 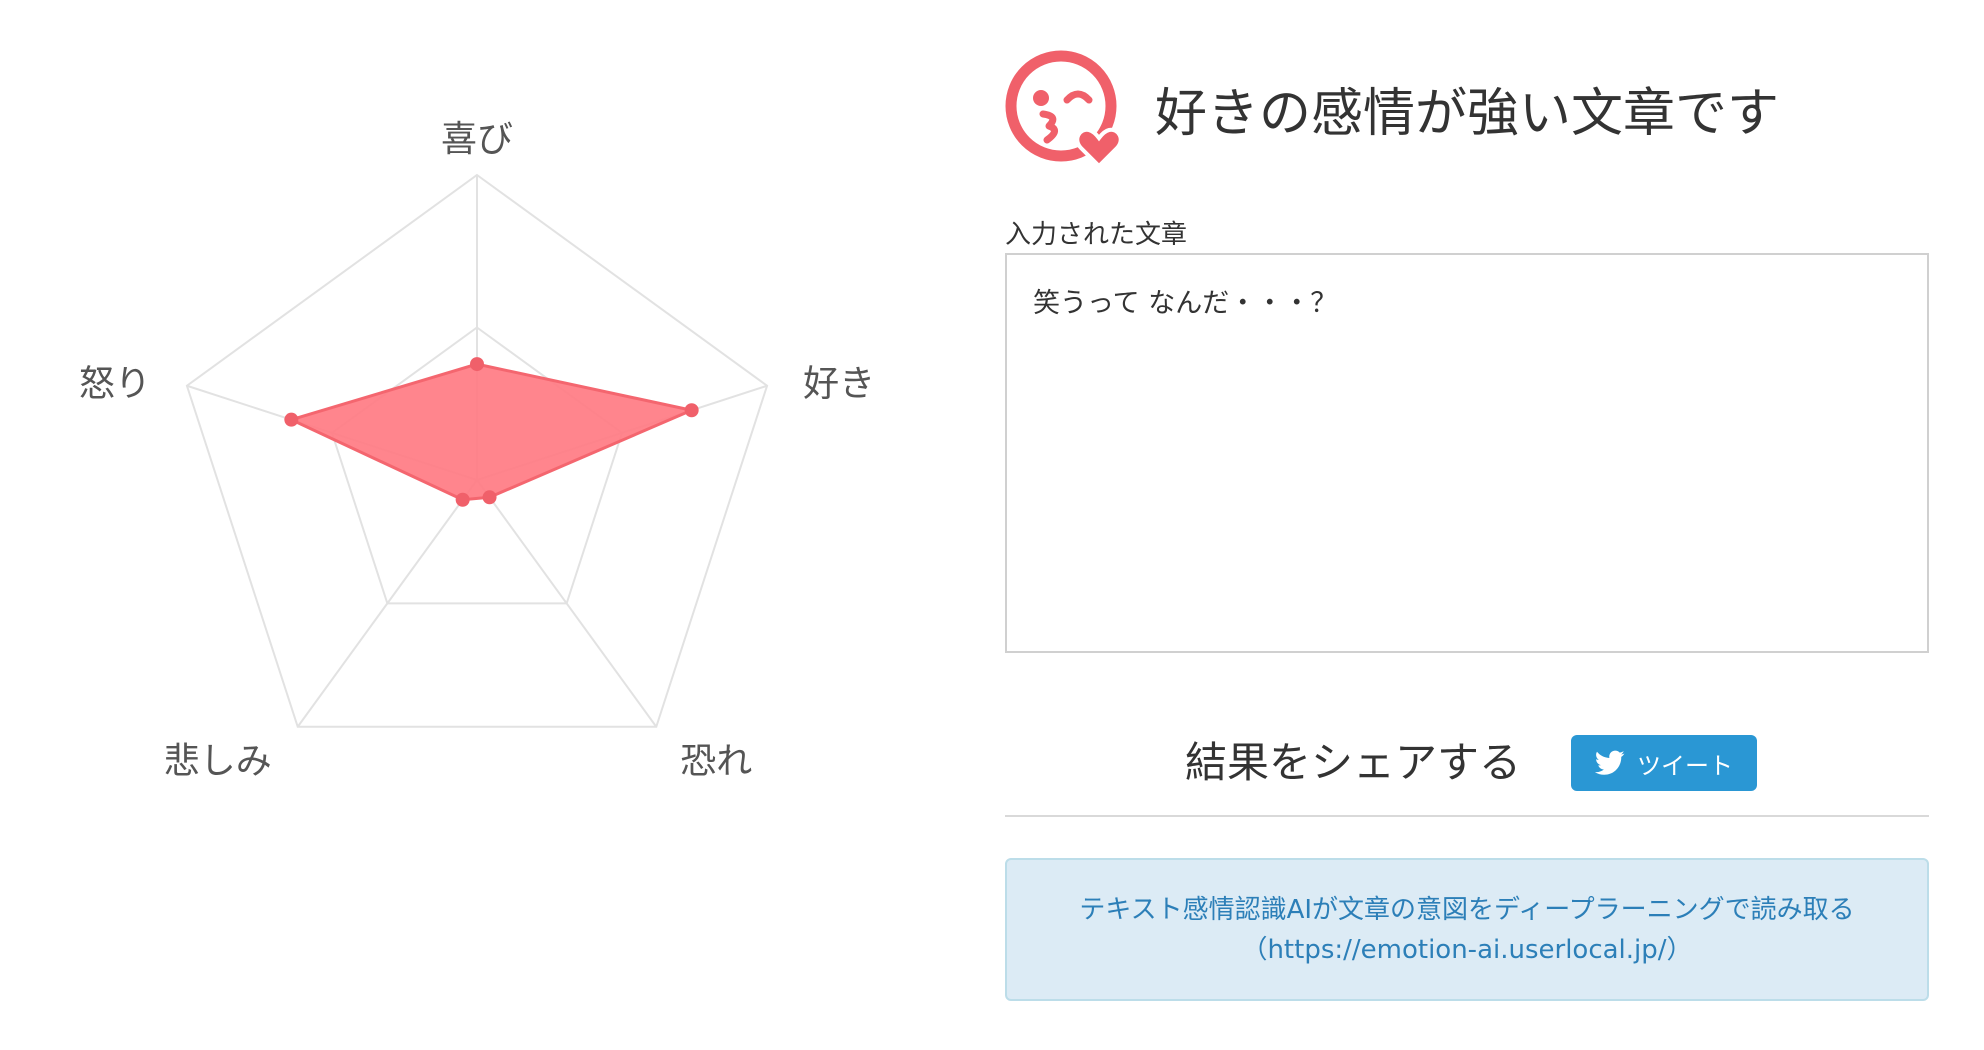 I want to click on radar-data, so click(x=491, y=432).